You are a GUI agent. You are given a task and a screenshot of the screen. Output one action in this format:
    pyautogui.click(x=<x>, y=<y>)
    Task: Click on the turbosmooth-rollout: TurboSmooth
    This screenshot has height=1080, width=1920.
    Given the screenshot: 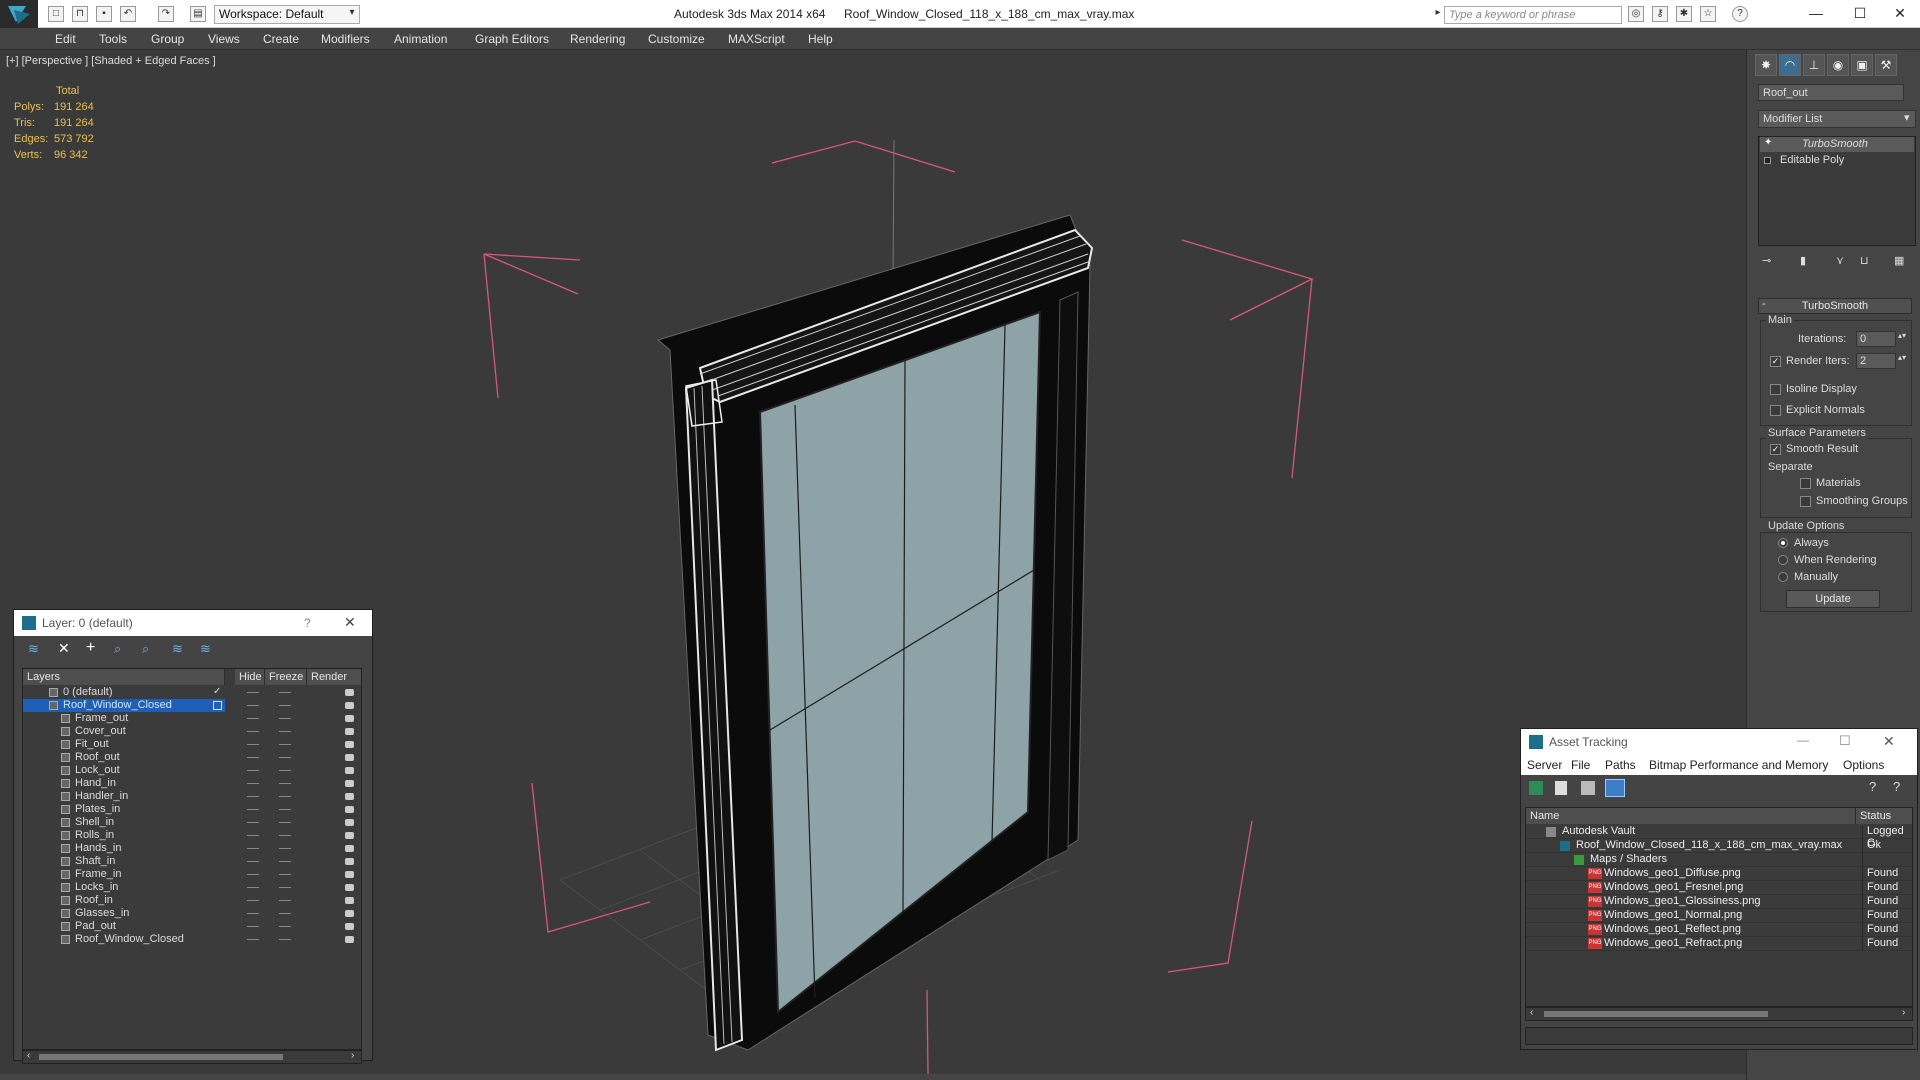 What is the action you would take?
    pyautogui.click(x=1835, y=306)
    